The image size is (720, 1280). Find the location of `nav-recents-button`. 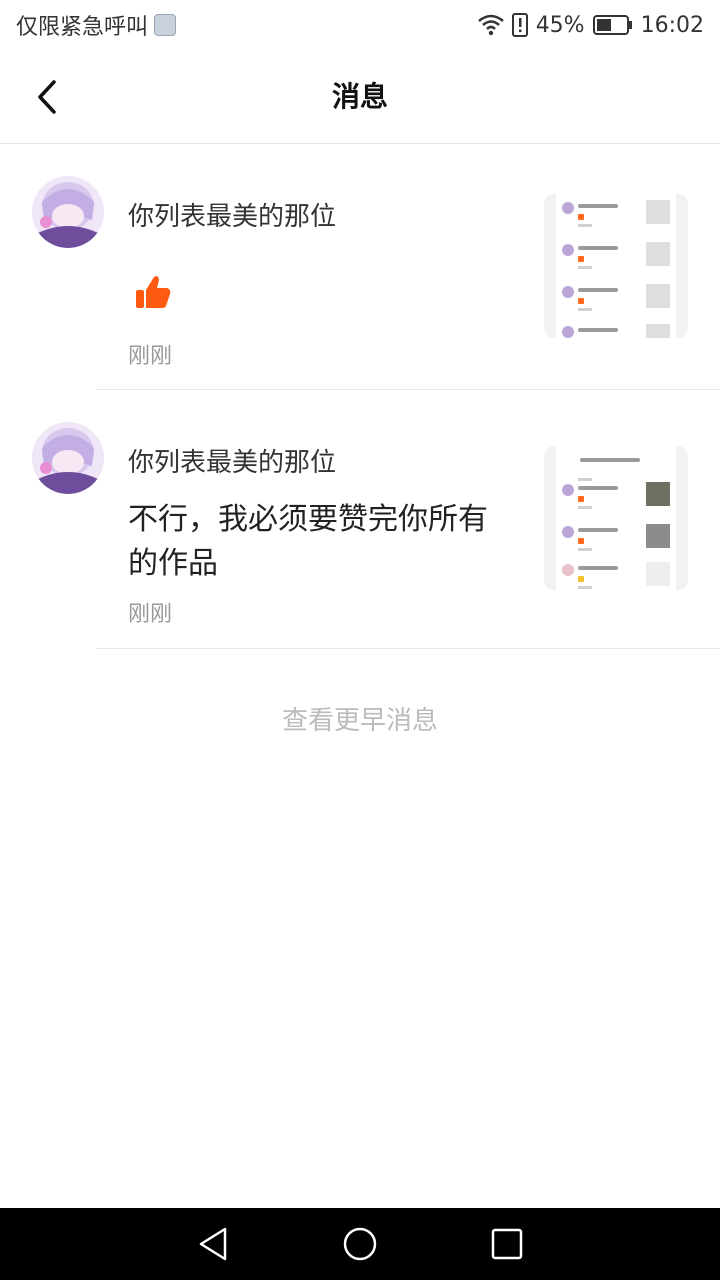

nav-recents-button is located at coordinates (507, 1244).